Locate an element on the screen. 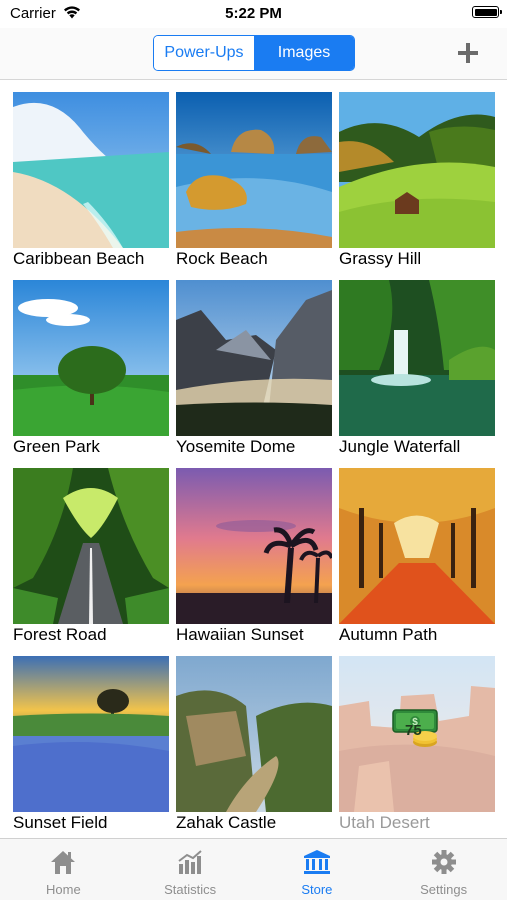  image-tile: Sunset Field is located at coordinates (91, 747).